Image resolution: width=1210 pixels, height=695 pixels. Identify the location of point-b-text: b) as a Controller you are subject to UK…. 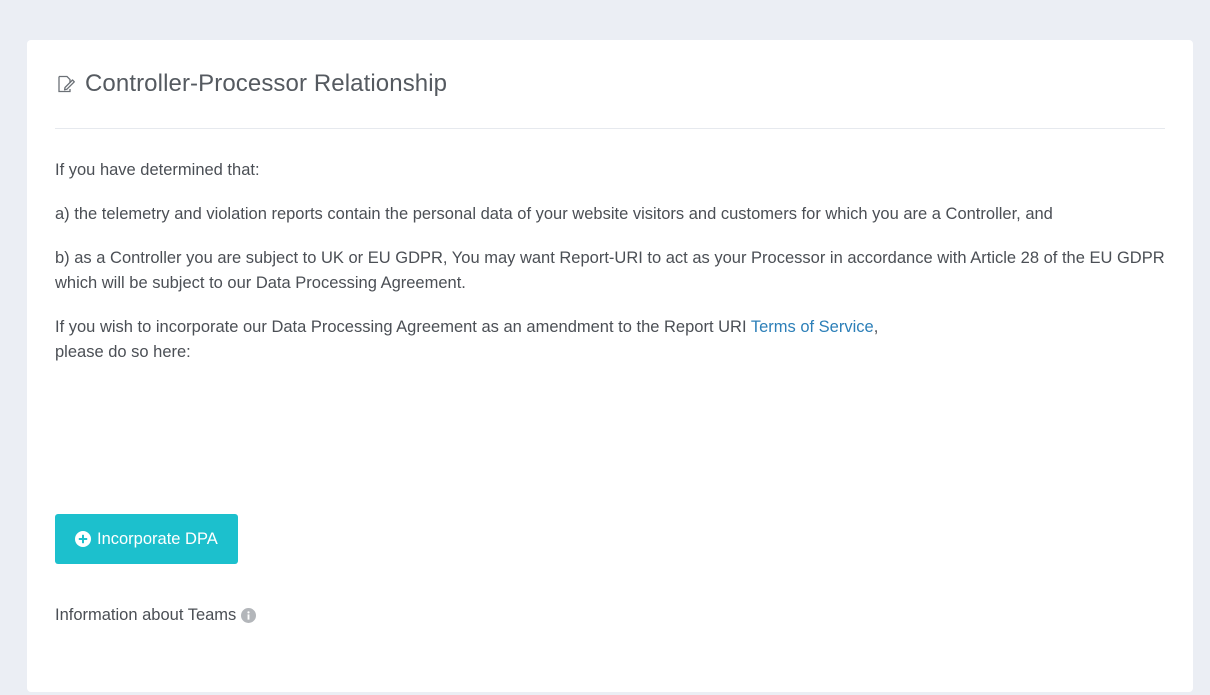
(610, 270).